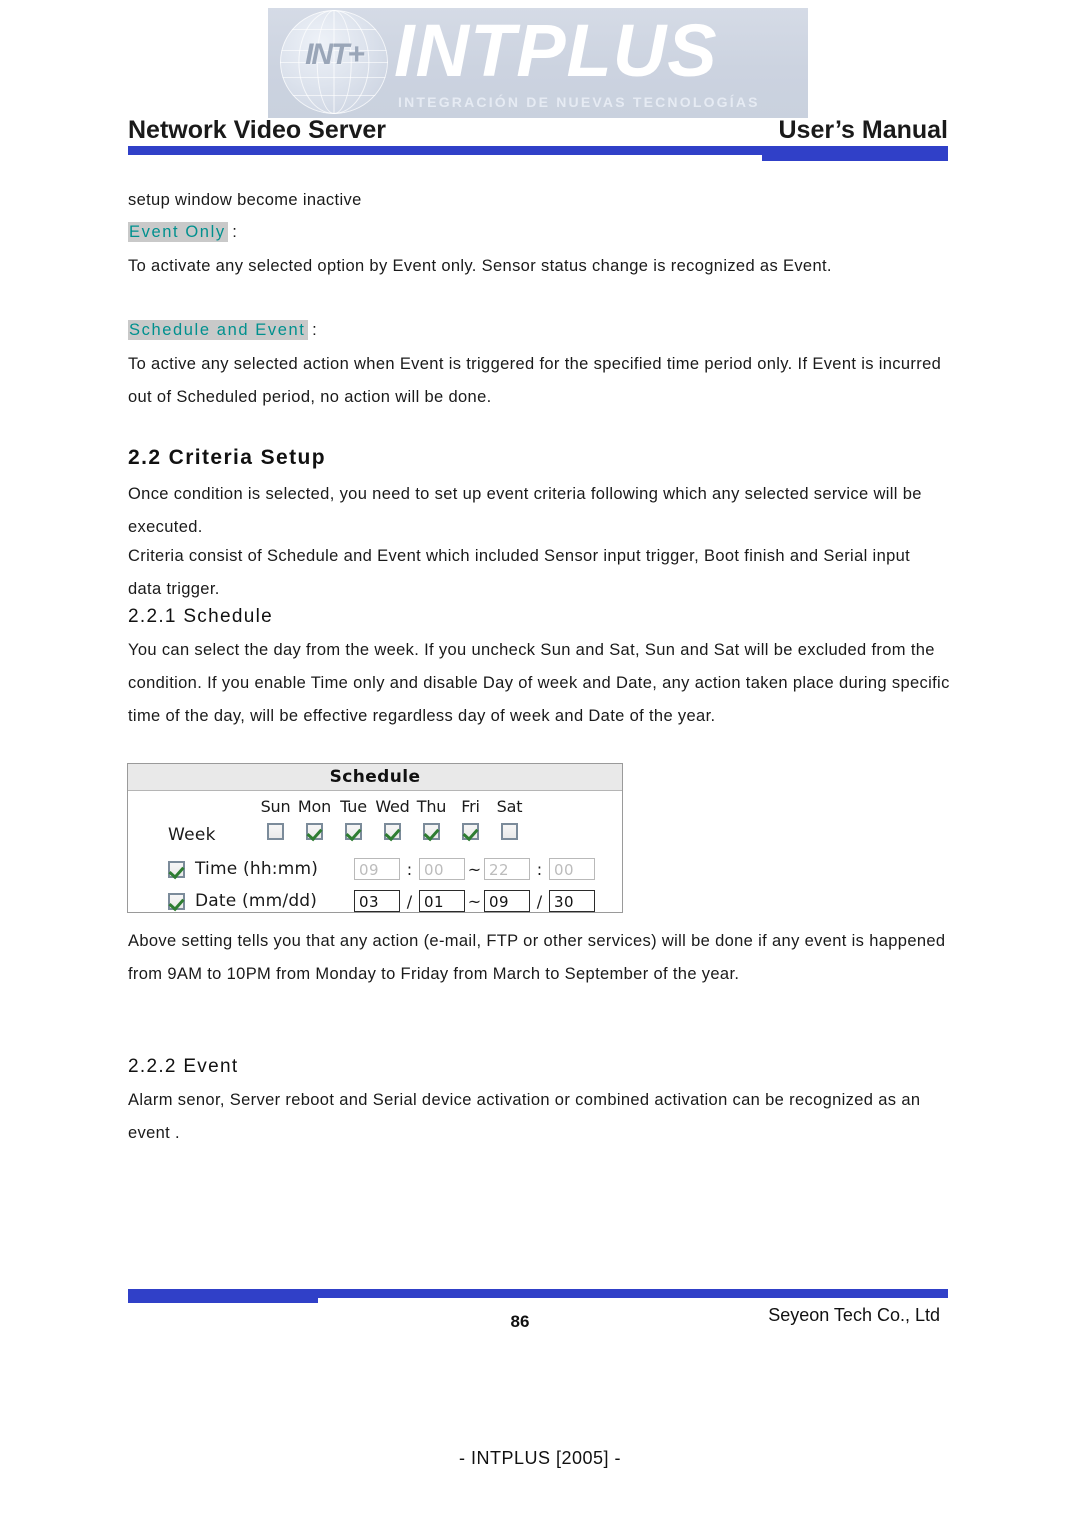 The height and width of the screenshot is (1528, 1080). Describe the element at coordinates (855, 153) in the screenshot. I see `header-rule-right` at that location.